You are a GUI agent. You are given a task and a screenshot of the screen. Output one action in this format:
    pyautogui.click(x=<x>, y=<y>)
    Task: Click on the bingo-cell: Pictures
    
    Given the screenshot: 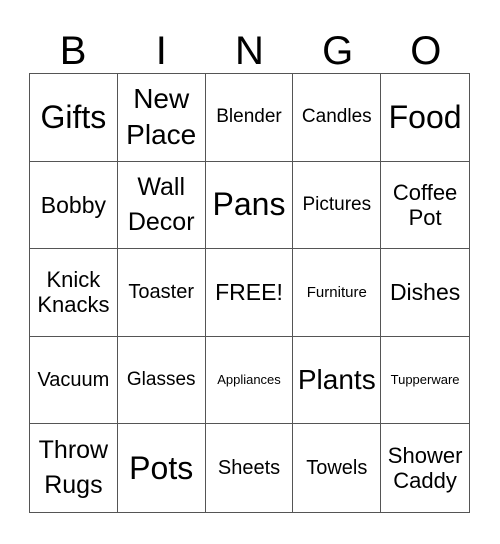 What is the action you would take?
    pyautogui.click(x=337, y=205)
    